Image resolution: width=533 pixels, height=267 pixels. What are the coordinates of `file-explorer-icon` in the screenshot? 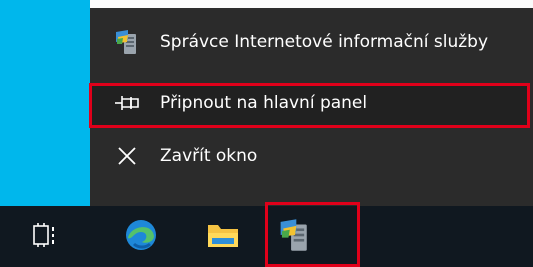 It's located at (223, 237).